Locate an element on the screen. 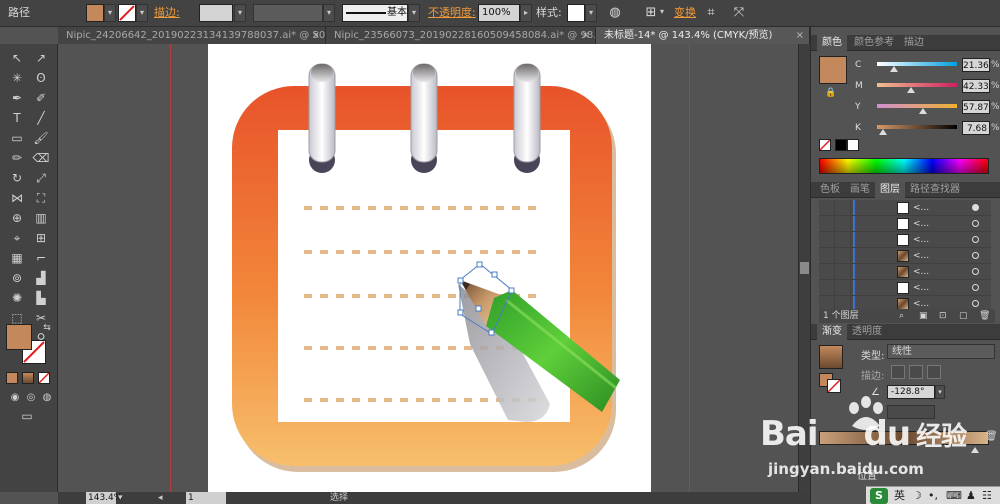  fill-color-box-front is located at coordinates (19, 337).